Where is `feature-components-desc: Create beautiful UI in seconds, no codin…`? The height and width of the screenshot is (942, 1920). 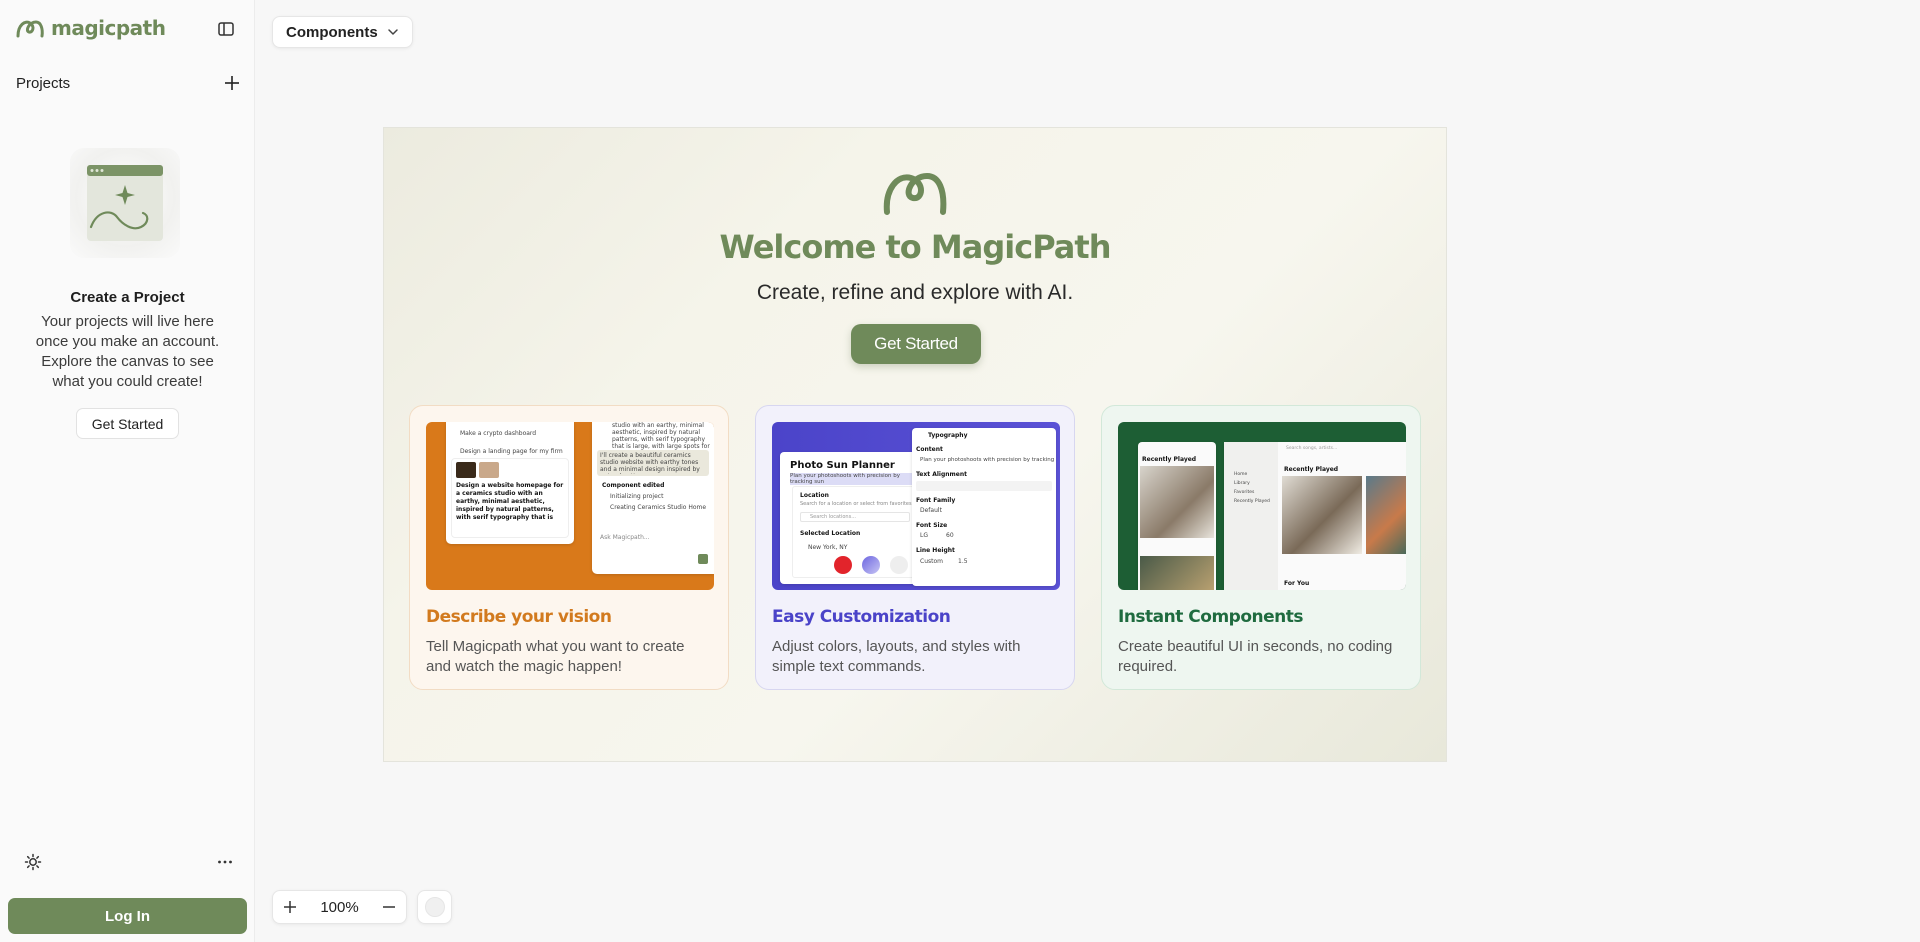 feature-components-desc: Create beautiful UI in seconds, no codin… is located at coordinates (1255, 656).